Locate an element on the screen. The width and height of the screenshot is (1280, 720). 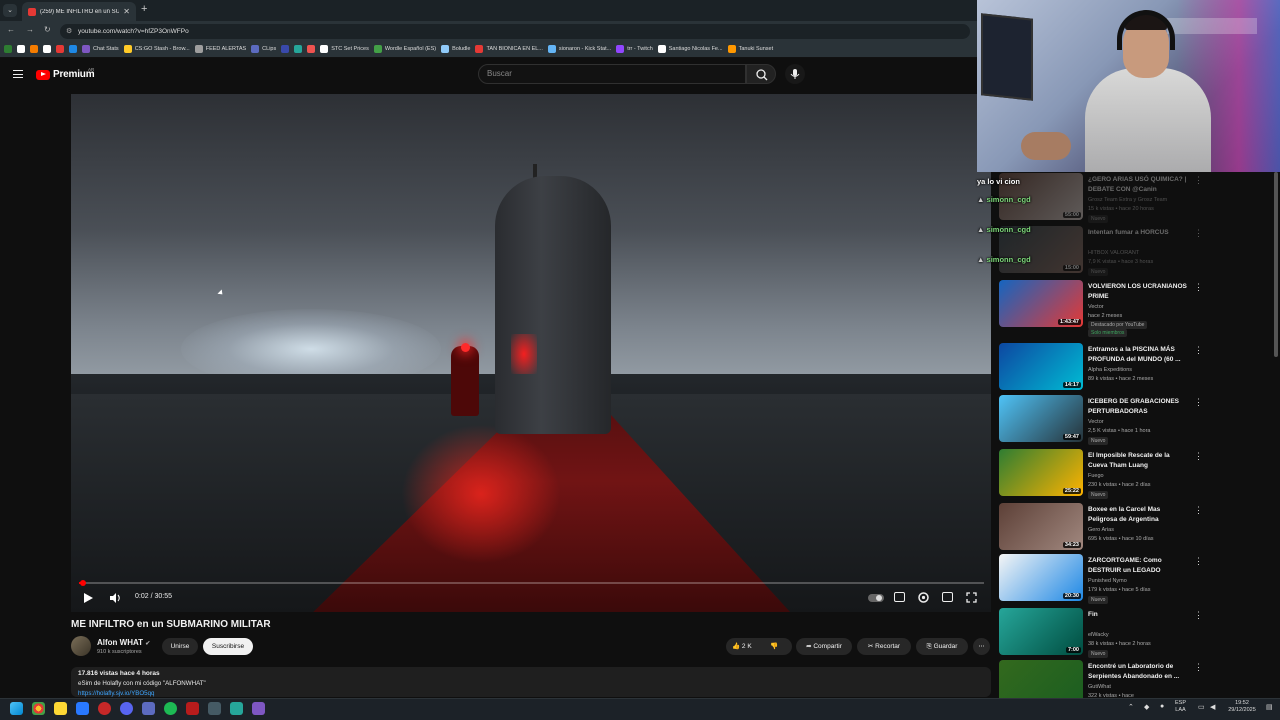
video-title: VOLVIERON LOS UCRANIANOS PRIME is located at coordinates (1139, 291).